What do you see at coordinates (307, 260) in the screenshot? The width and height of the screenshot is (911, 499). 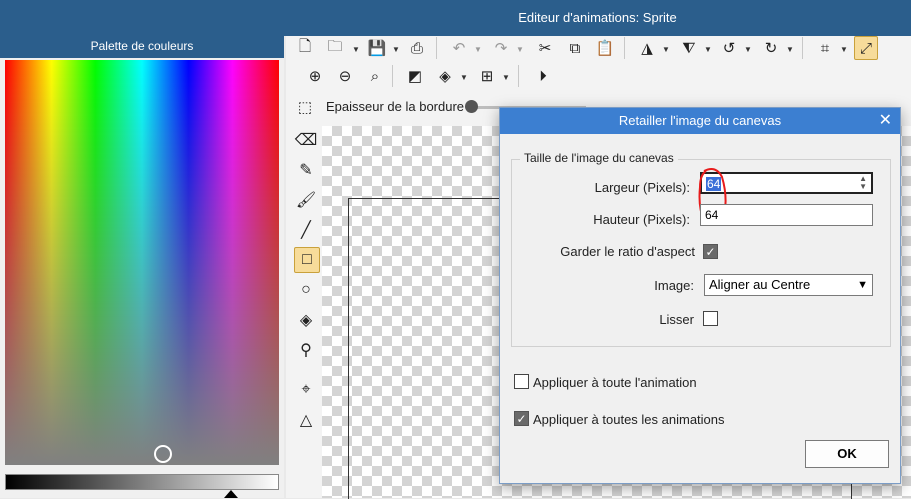 I see `rectangle-tool-icon: □` at bounding box center [307, 260].